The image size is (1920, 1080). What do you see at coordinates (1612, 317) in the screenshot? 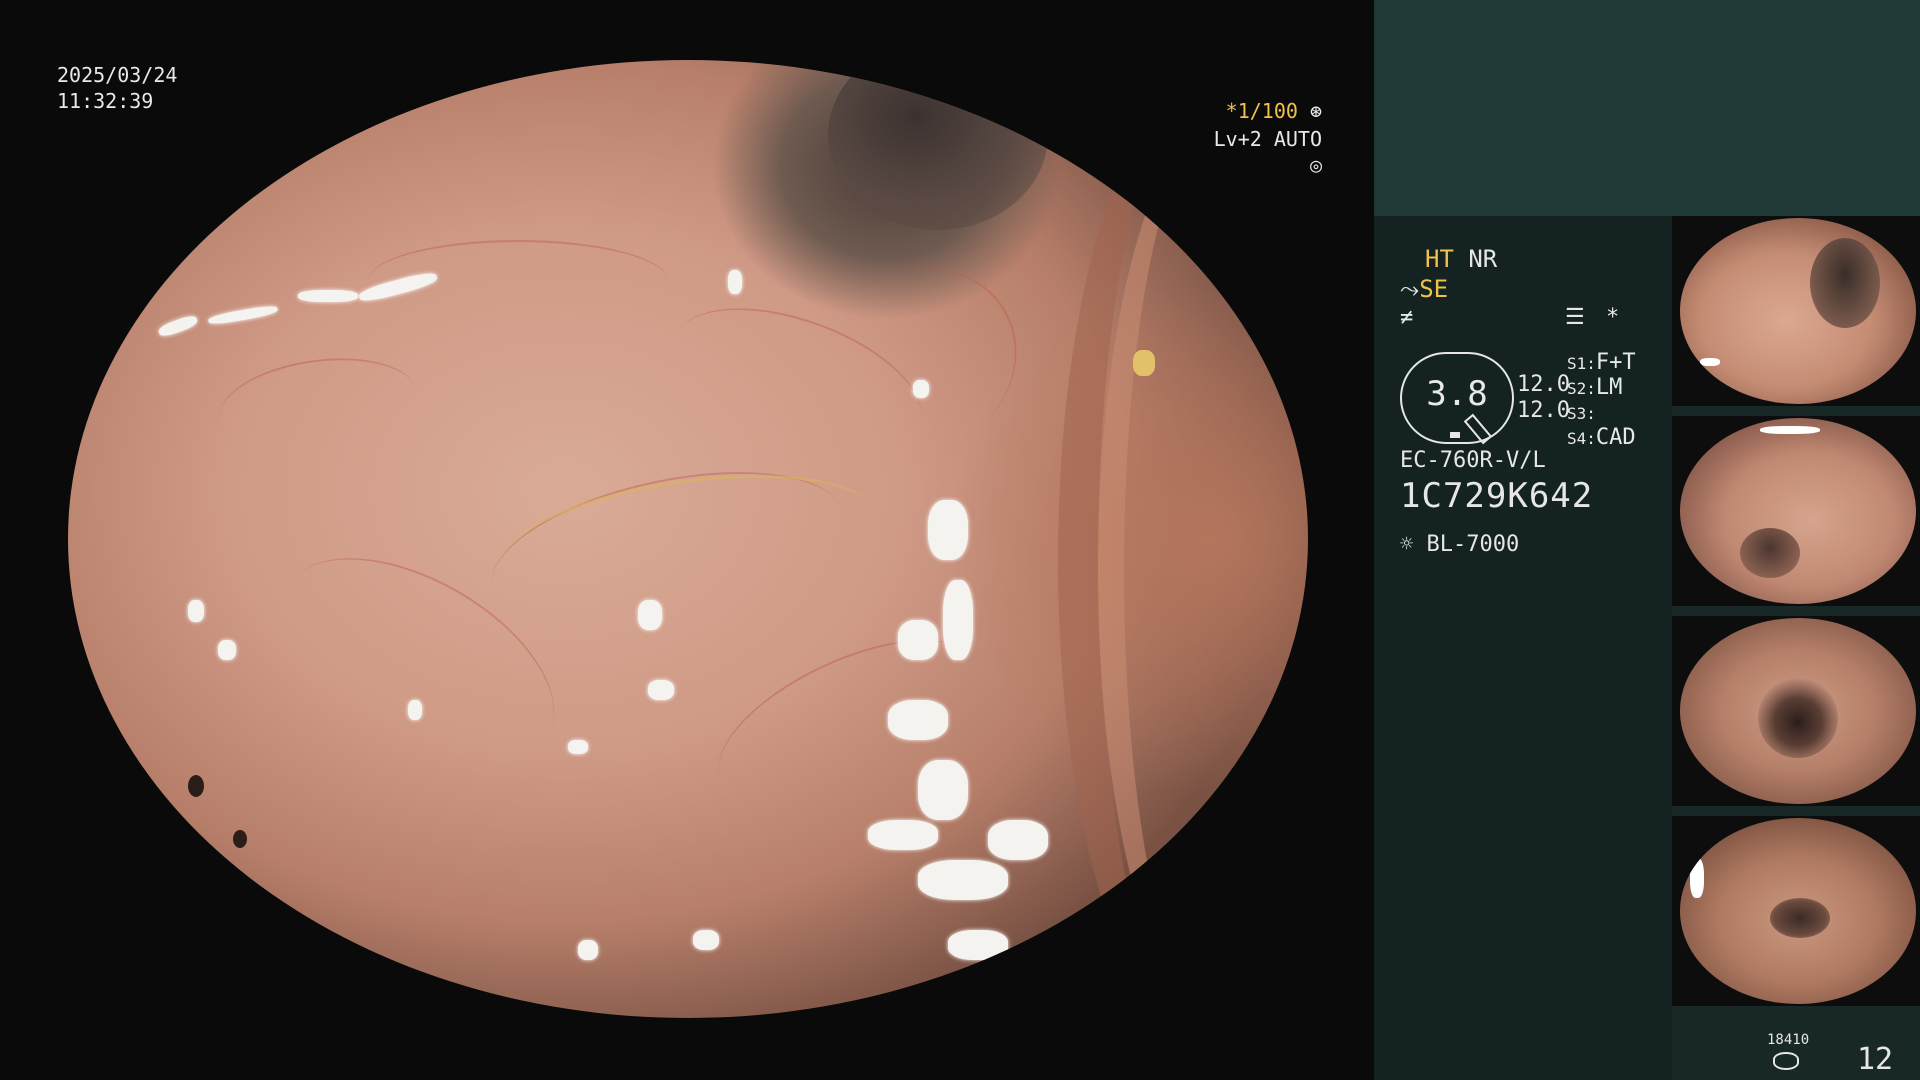
I see `asterisk-mark: *` at bounding box center [1612, 317].